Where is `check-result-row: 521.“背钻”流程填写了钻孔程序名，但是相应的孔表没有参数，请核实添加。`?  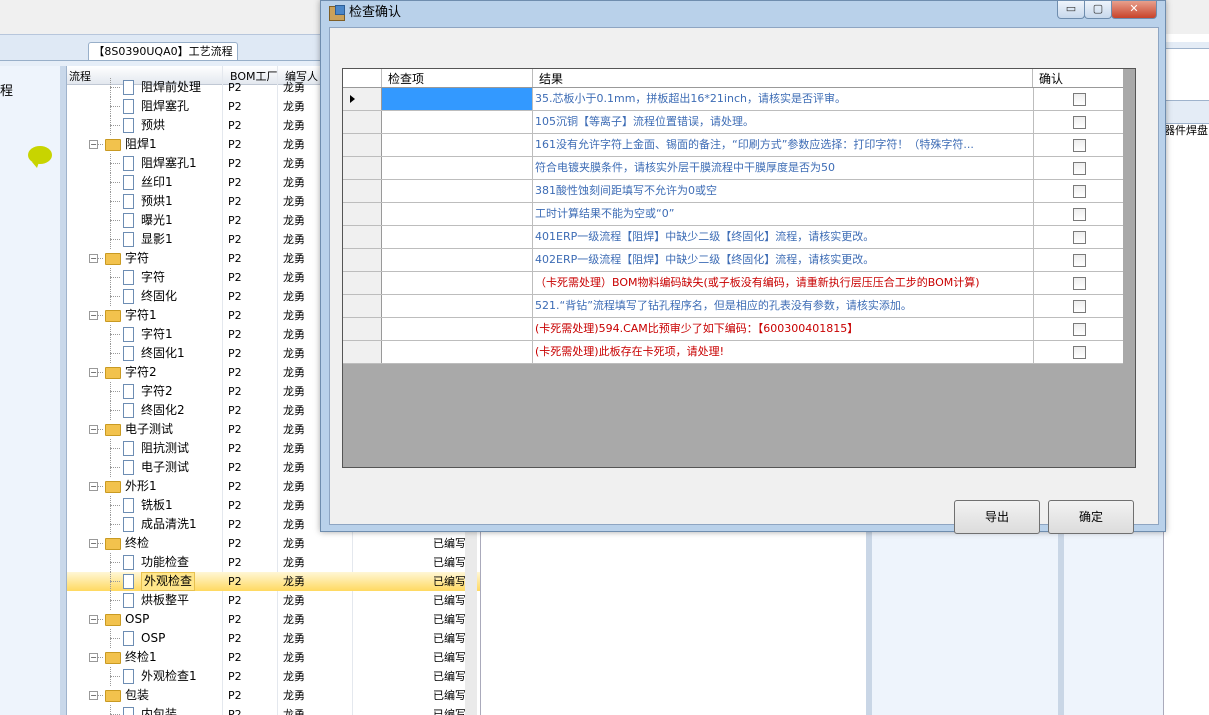
check-result-row: 521.“背钻”流程填写了钻孔程序名，但是相应的孔表没有参数，请核实添加。 is located at coordinates (733, 306).